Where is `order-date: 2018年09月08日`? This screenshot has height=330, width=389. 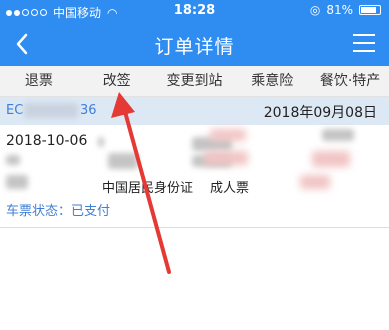 order-date: 2018年09月08日 is located at coordinates (320, 113).